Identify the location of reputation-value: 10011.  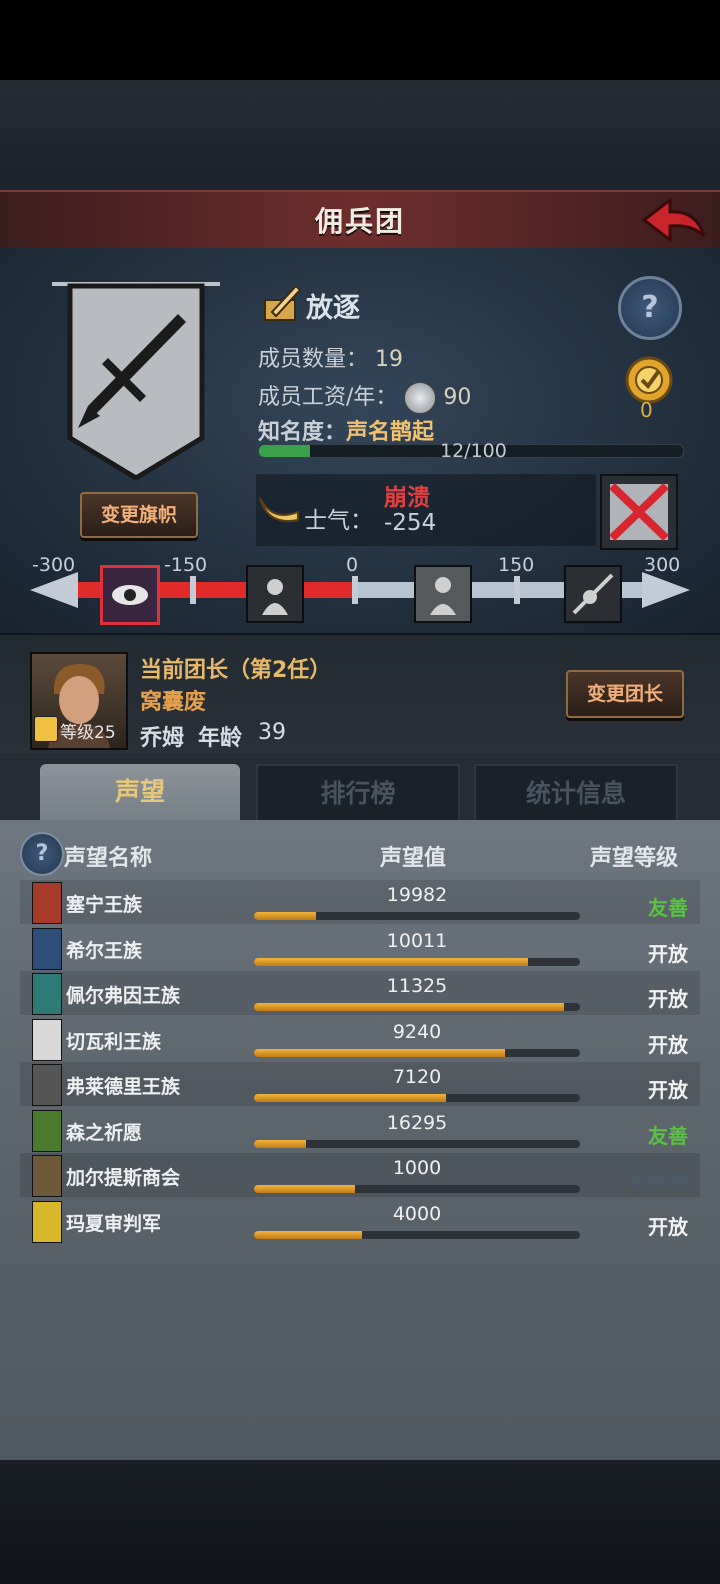
(417, 940).